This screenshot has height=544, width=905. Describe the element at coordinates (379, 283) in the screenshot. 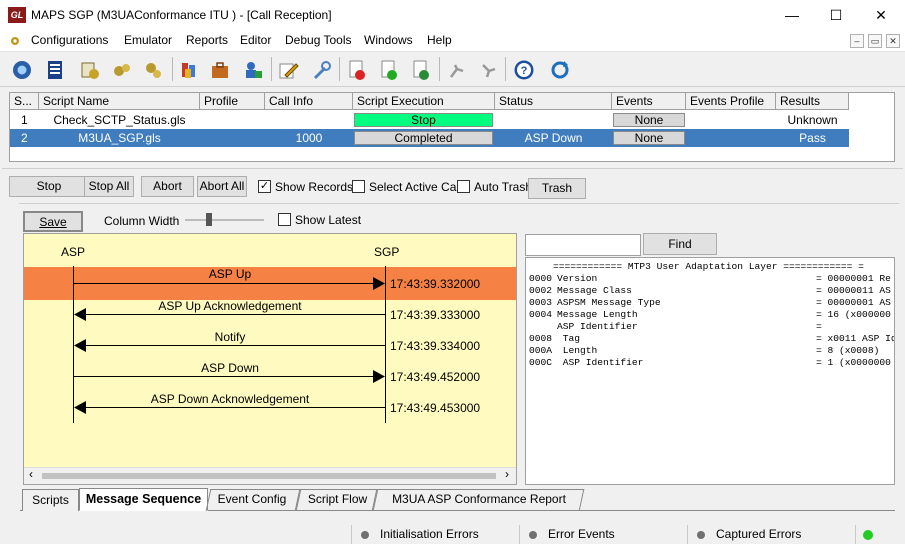

I see `arrow-right-icon` at that location.